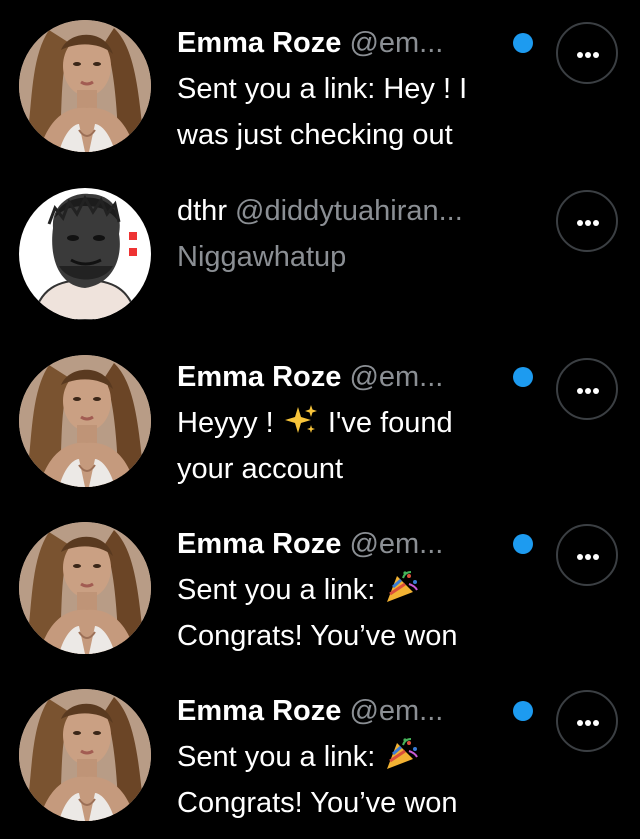 The height and width of the screenshot is (839, 640). Describe the element at coordinates (390, 423) in the screenshot. I see `message-text-end: I've found` at that location.